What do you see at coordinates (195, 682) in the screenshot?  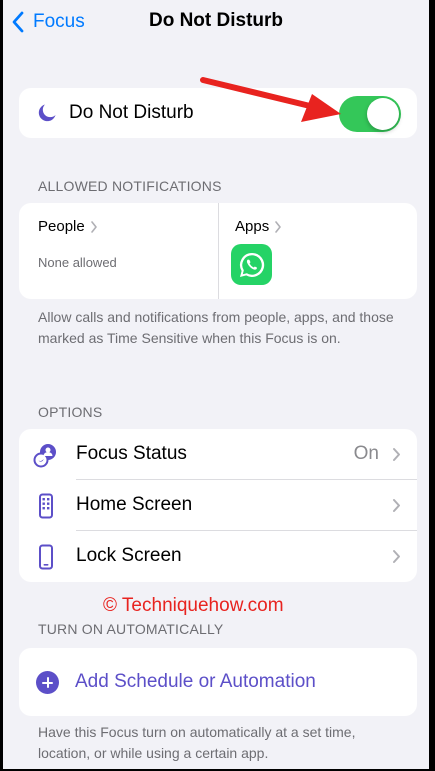 I see `add-schedule-button: Add Schedule or Automation` at bounding box center [195, 682].